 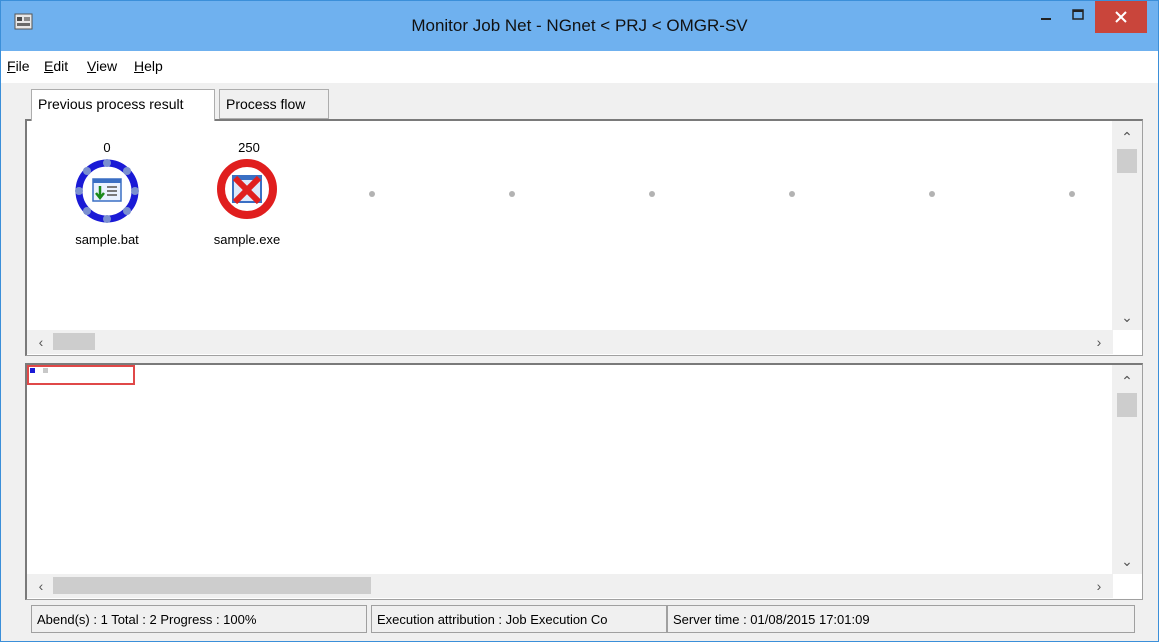 I want to click on job-name: sample.bat, so click(x=107, y=239).